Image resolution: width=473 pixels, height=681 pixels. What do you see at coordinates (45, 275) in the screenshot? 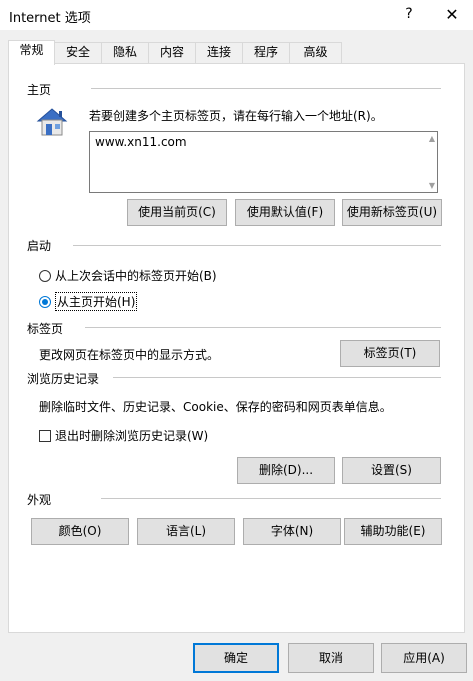
I see `last-session-radio` at bounding box center [45, 275].